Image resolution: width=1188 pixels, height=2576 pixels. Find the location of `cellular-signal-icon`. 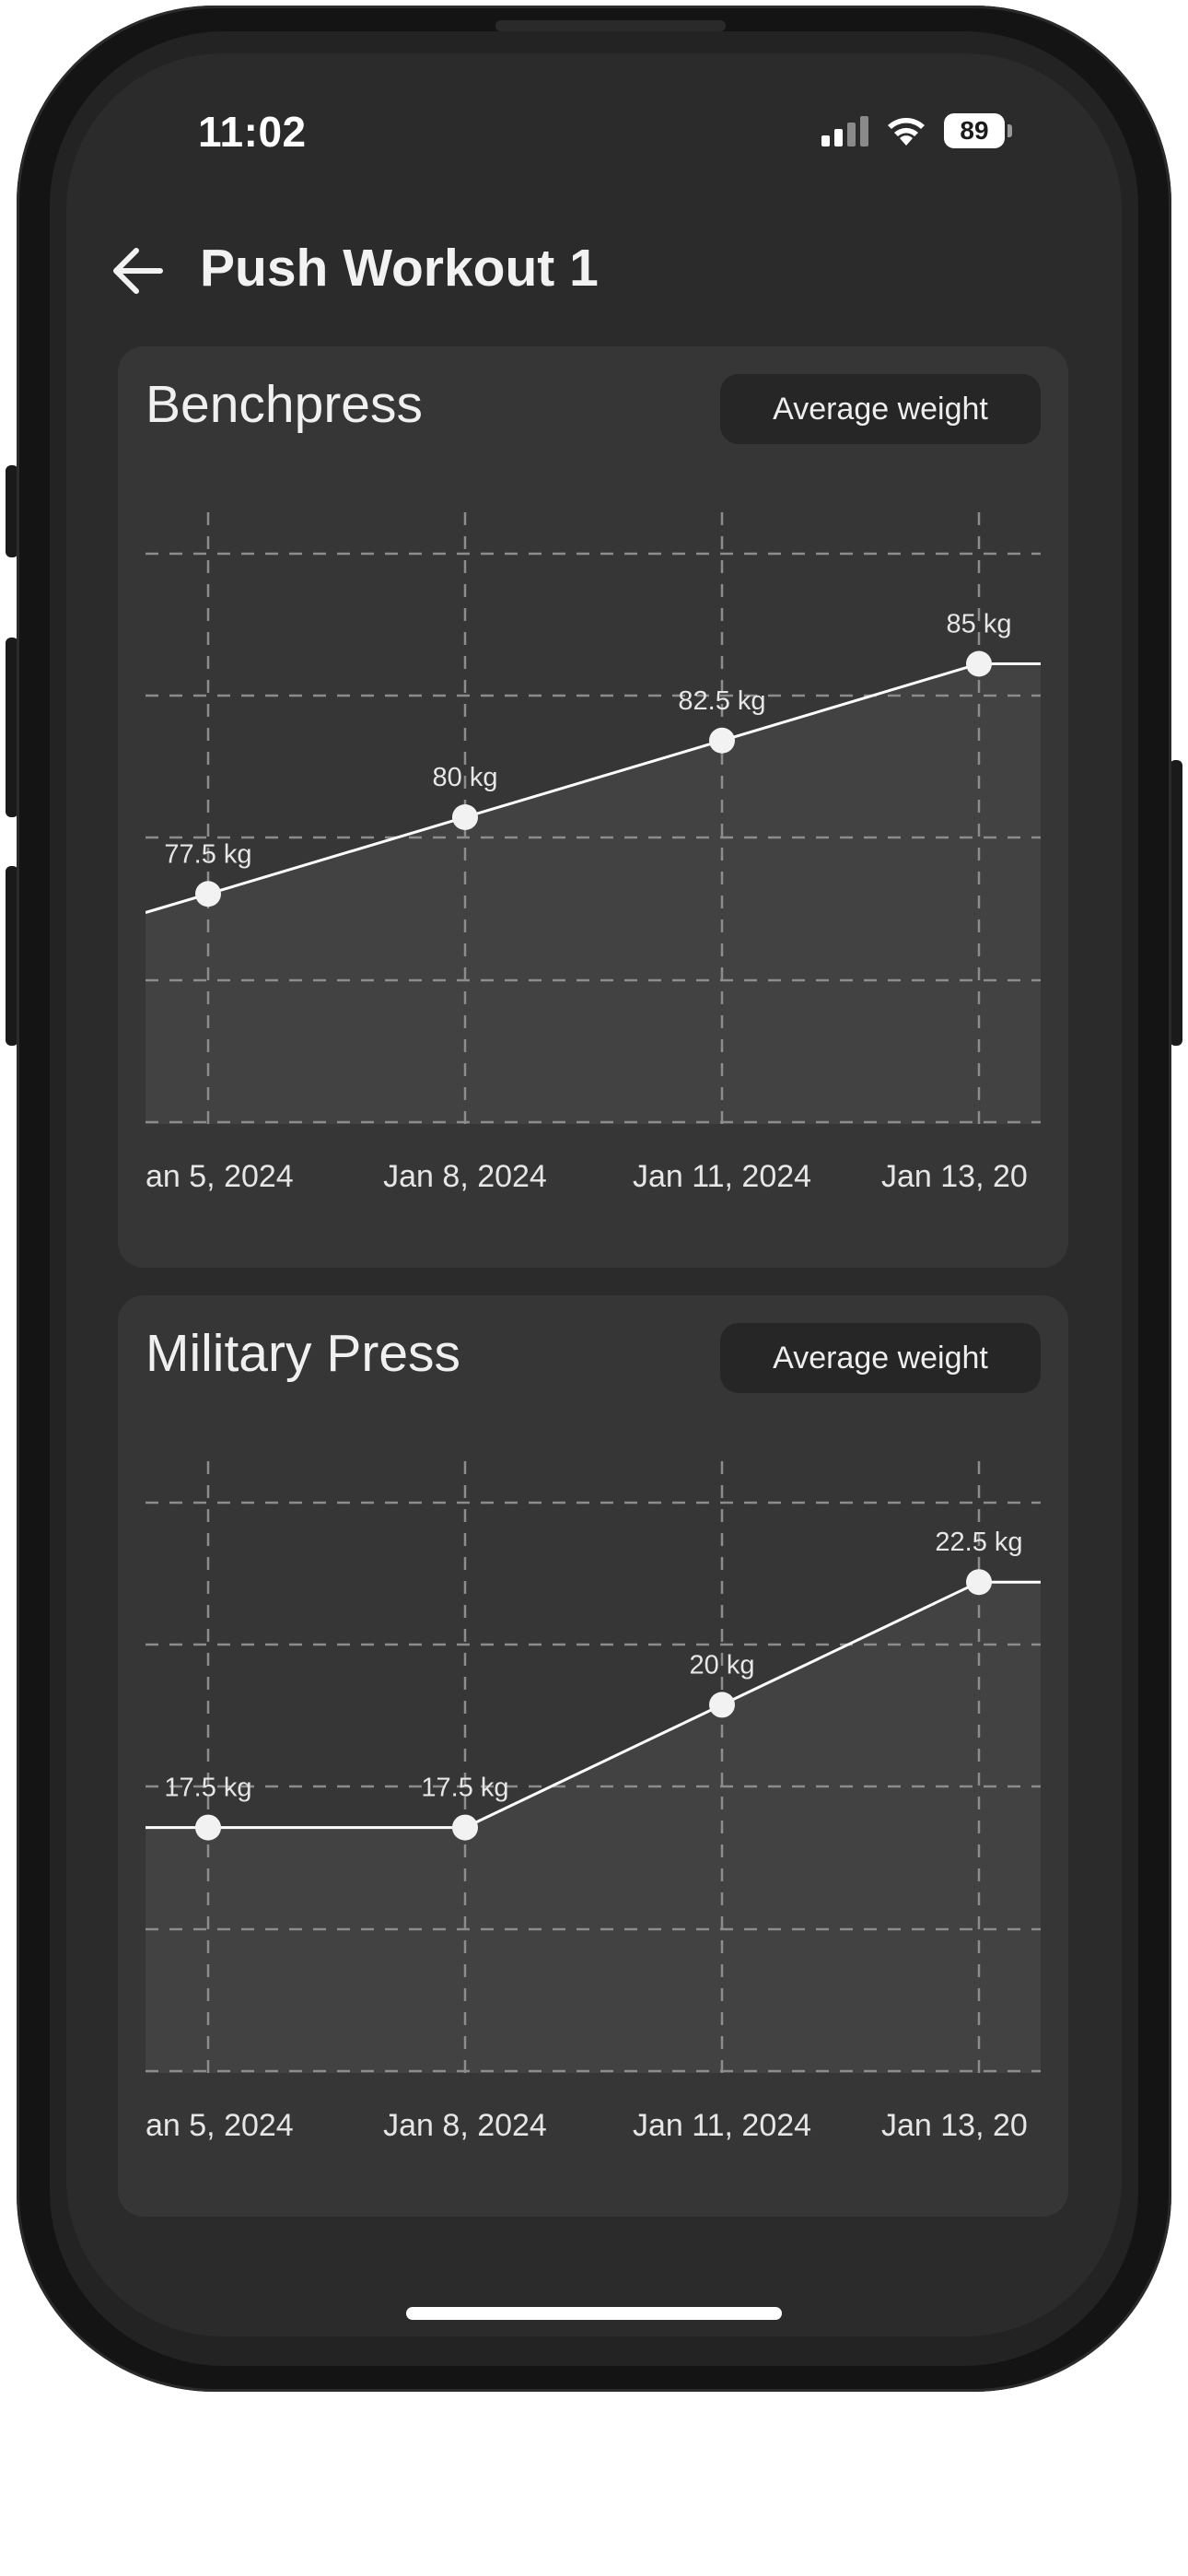

cellular-signal-icon is located at coordinates (844, 130).